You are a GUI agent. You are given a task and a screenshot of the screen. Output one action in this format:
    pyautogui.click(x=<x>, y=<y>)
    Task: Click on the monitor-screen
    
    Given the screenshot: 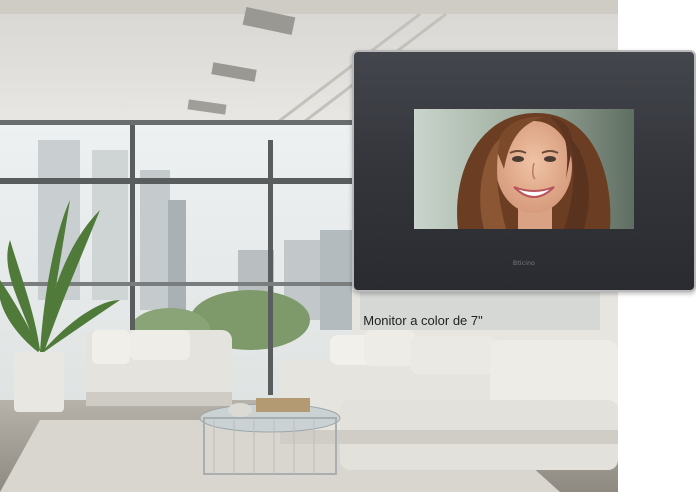 What is the action you would take?
    pyautogui.click(x=524, y=169)
    